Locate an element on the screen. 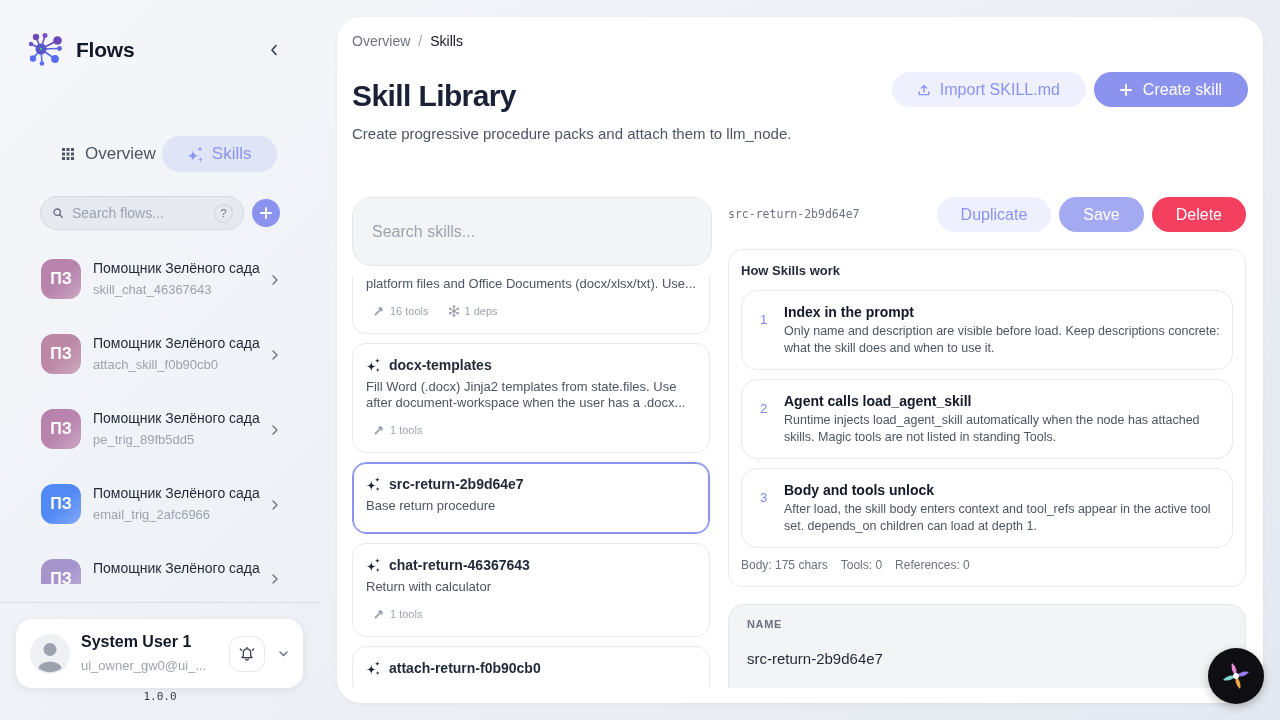 Image resolution: width=1280 pixels, height=720 pixels. step-number: 2 is located at coordinates (764, 408).